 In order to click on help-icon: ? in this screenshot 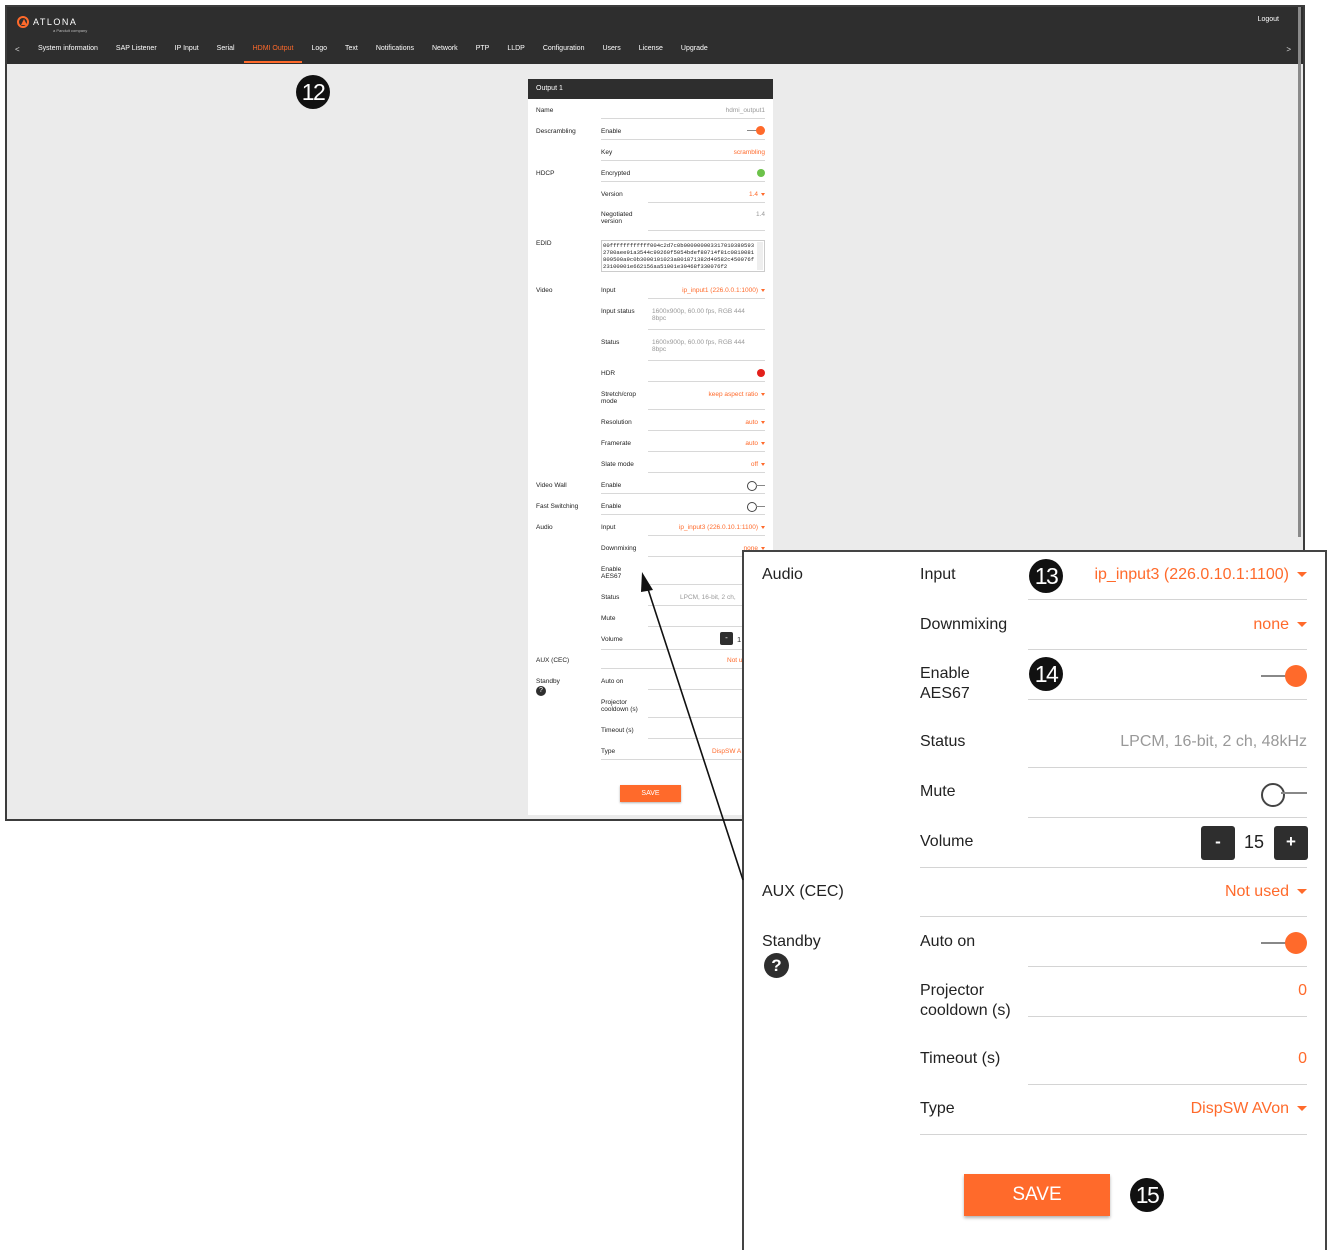, I will do `click(776, 965)`.